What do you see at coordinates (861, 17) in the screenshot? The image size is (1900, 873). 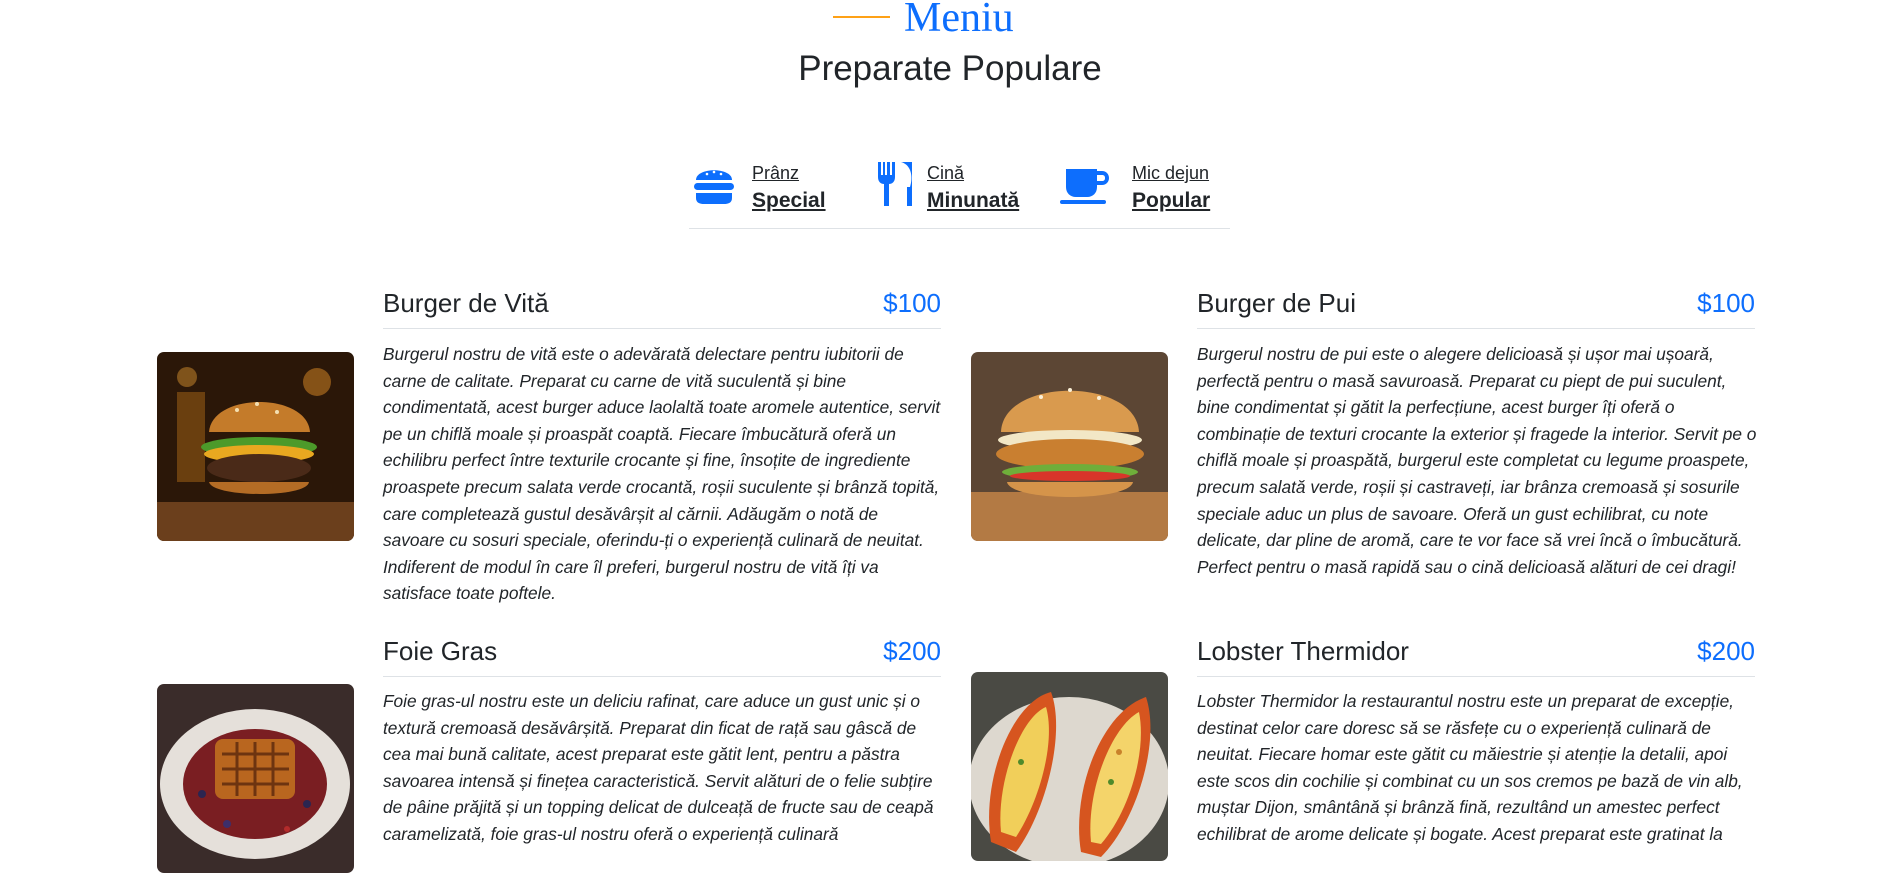 I see `subtitle-decor-line` at bounding box center [861, 17].